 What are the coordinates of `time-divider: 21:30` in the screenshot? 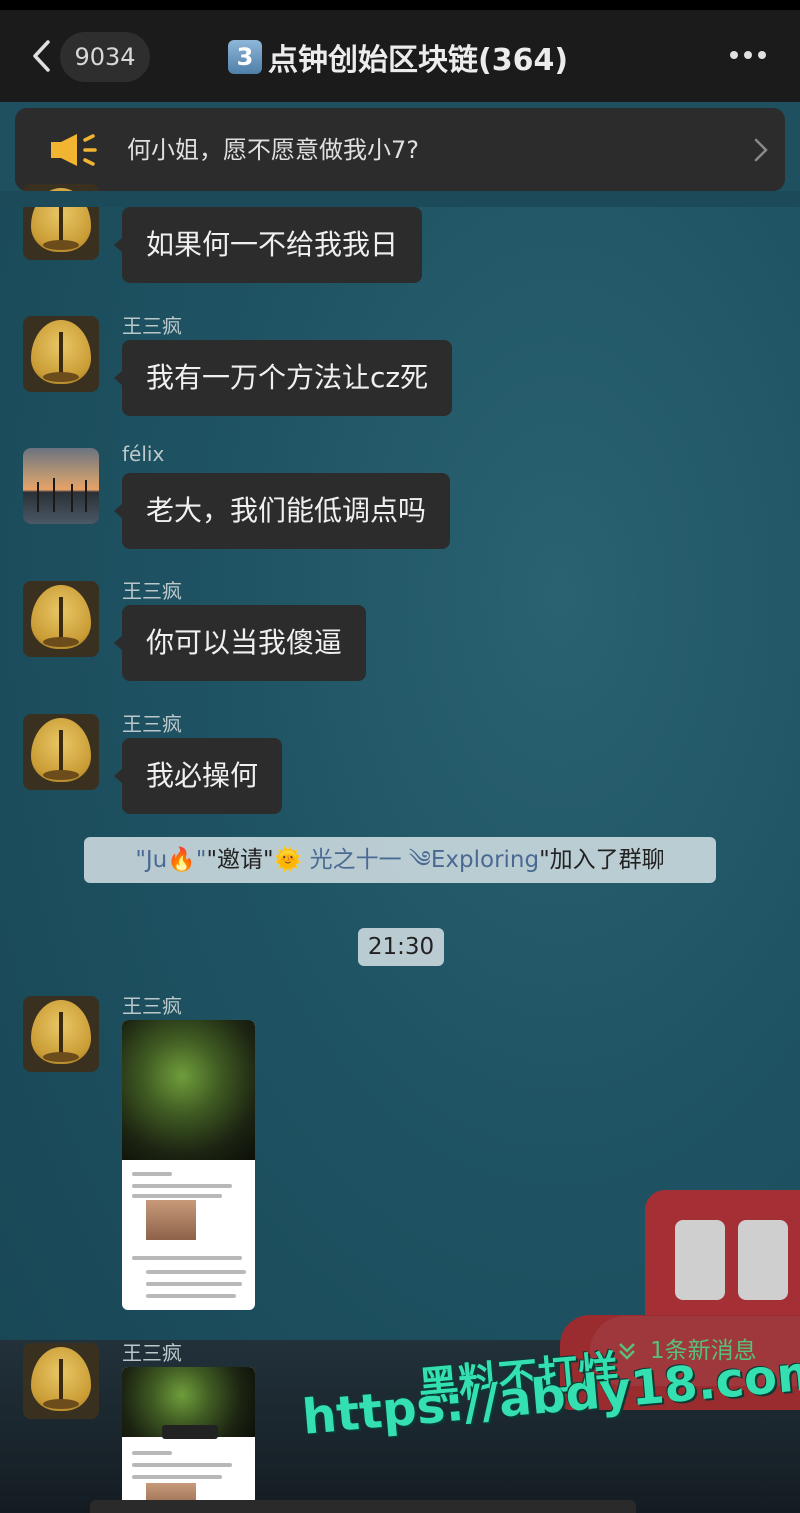 It's located at (401, 947).